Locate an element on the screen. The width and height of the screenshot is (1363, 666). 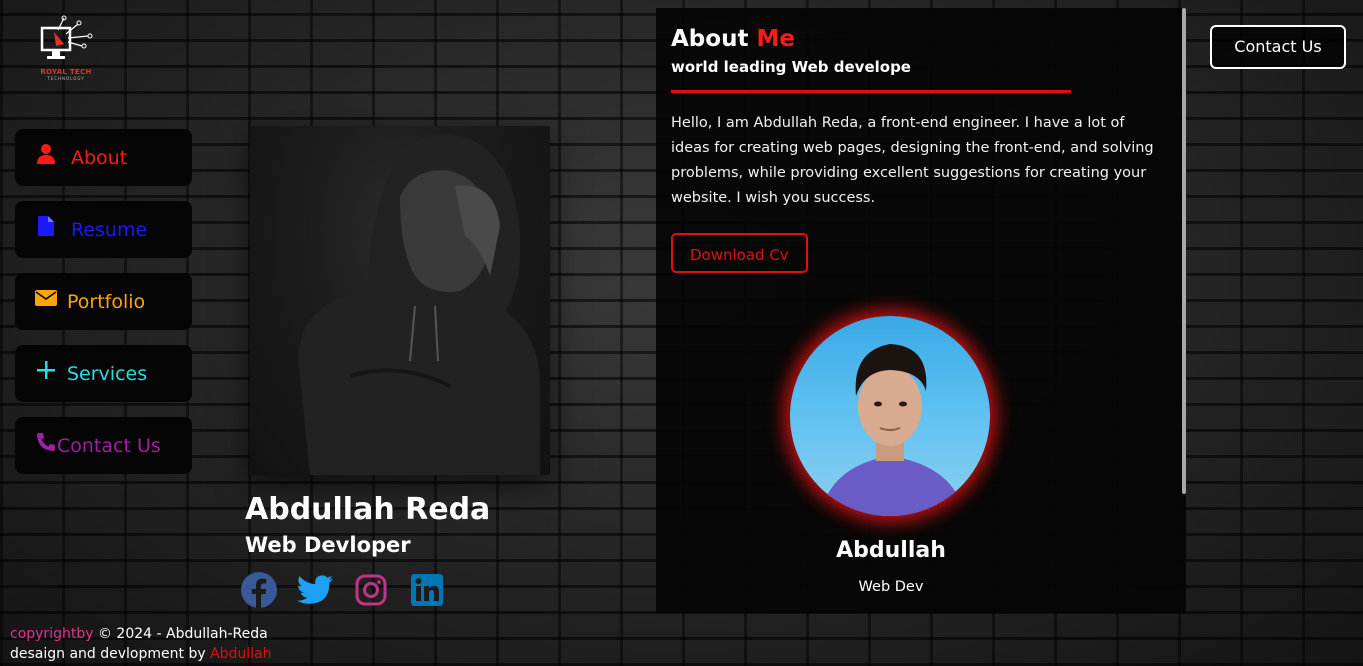
about-title-accent: Me is located at coordinates (775, 39).